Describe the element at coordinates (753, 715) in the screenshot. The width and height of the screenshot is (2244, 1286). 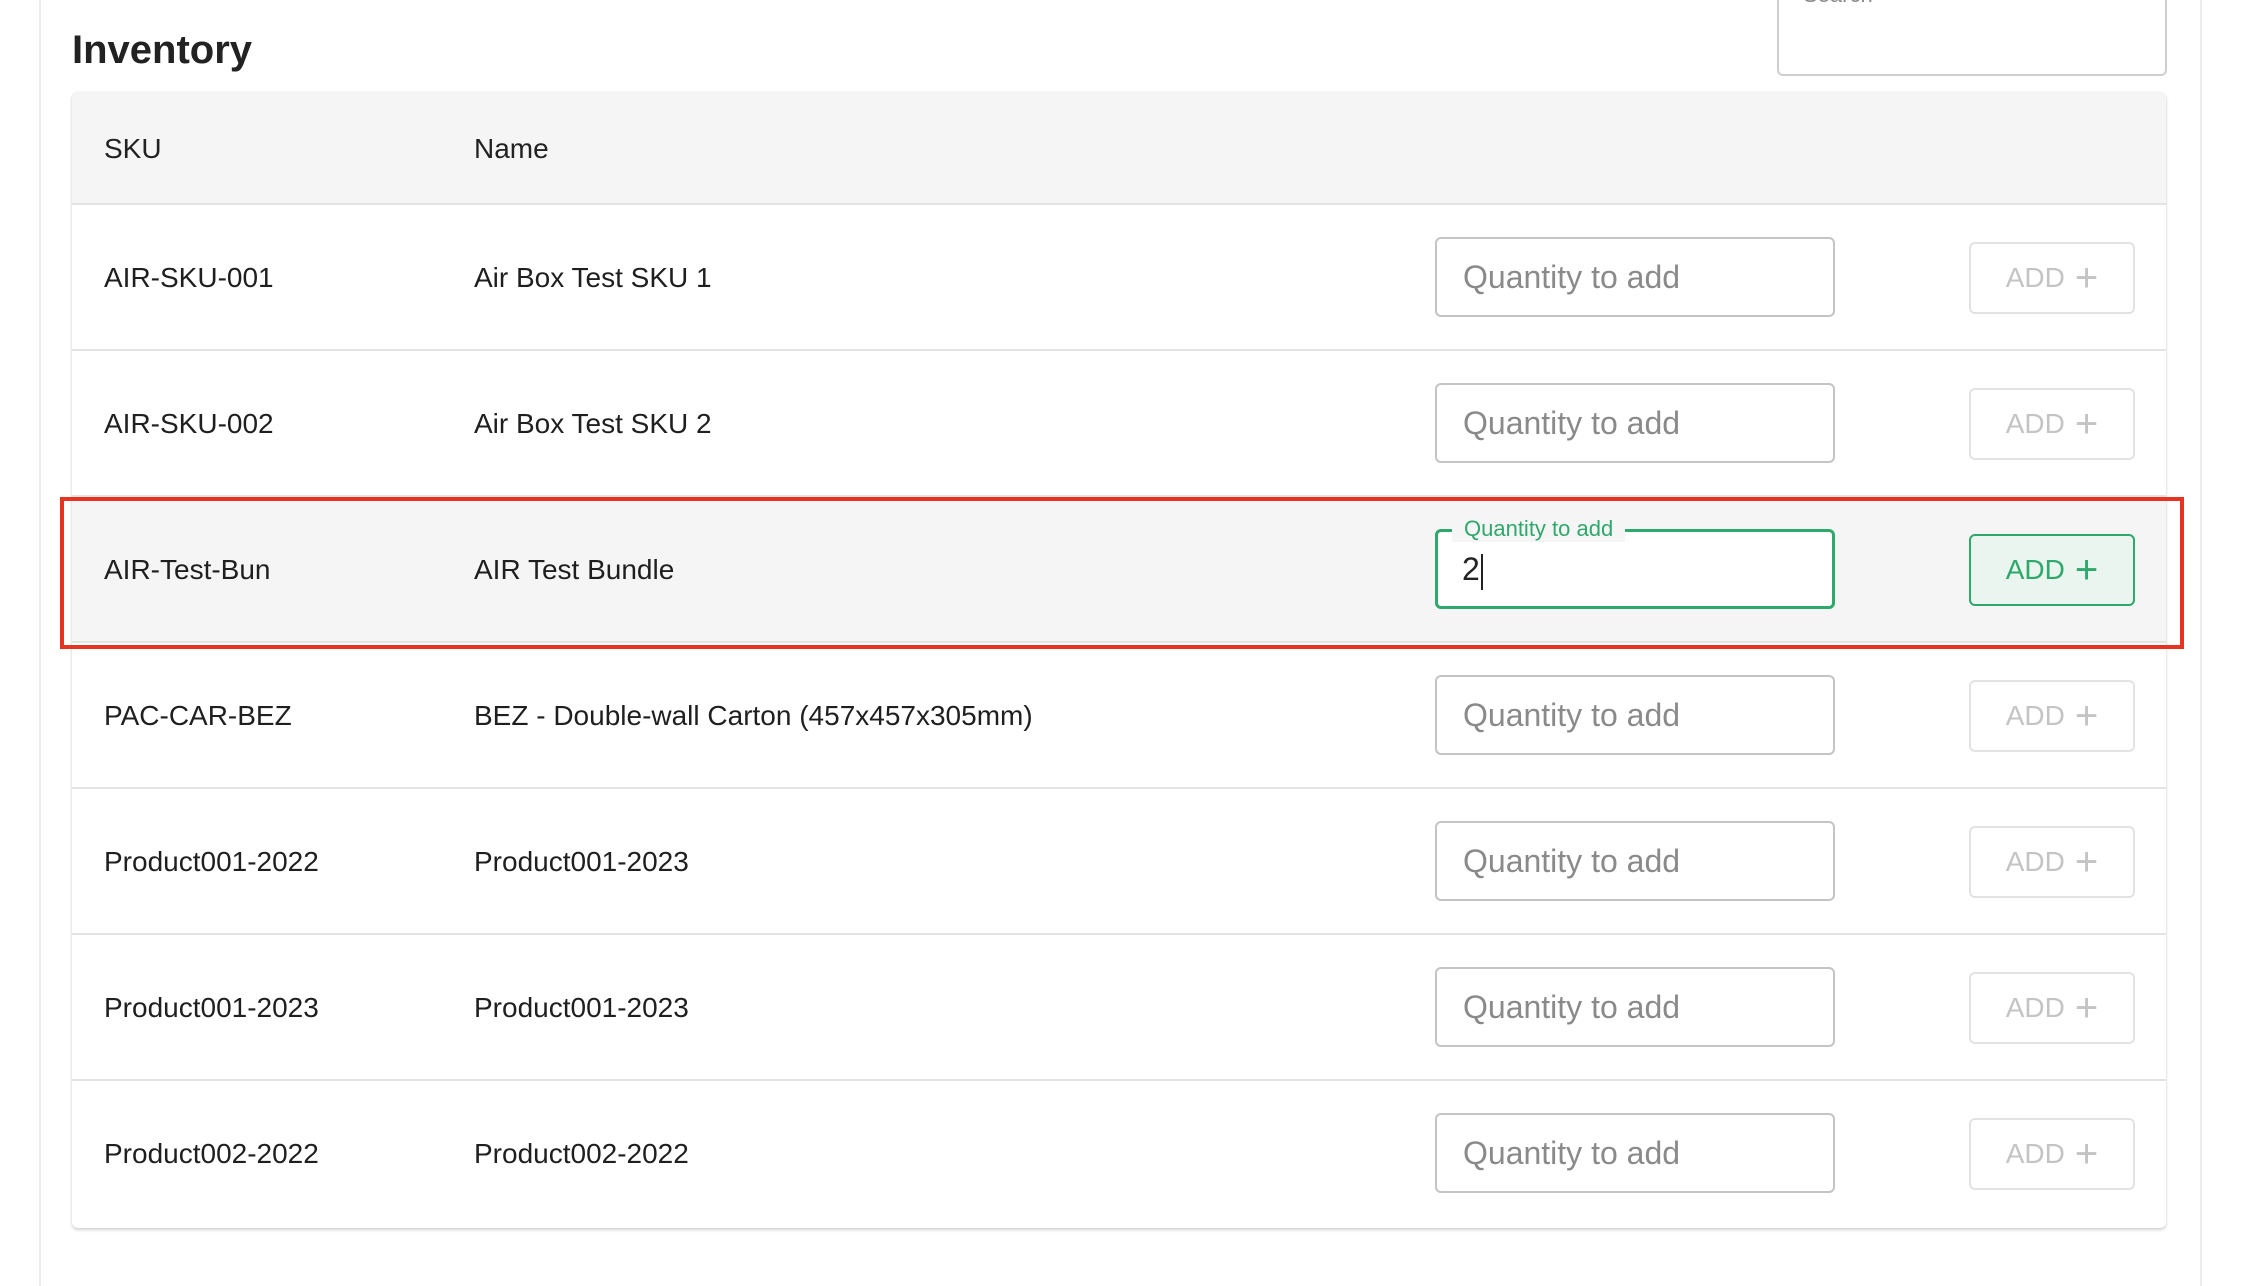
I see `row-name: BEZ - Double-wall Carton (457x457x305mm)` at that location.